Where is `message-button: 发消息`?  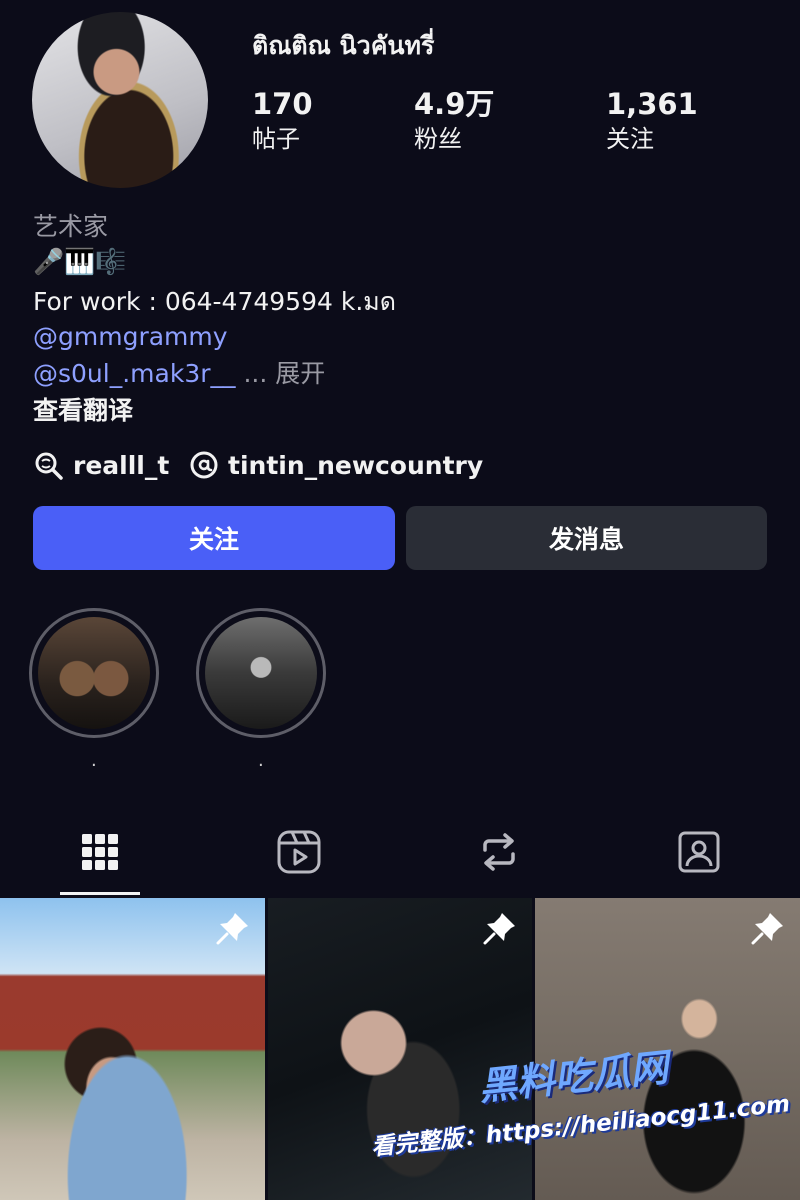
message-button: 发消息 is located at coordinates (586, 538).